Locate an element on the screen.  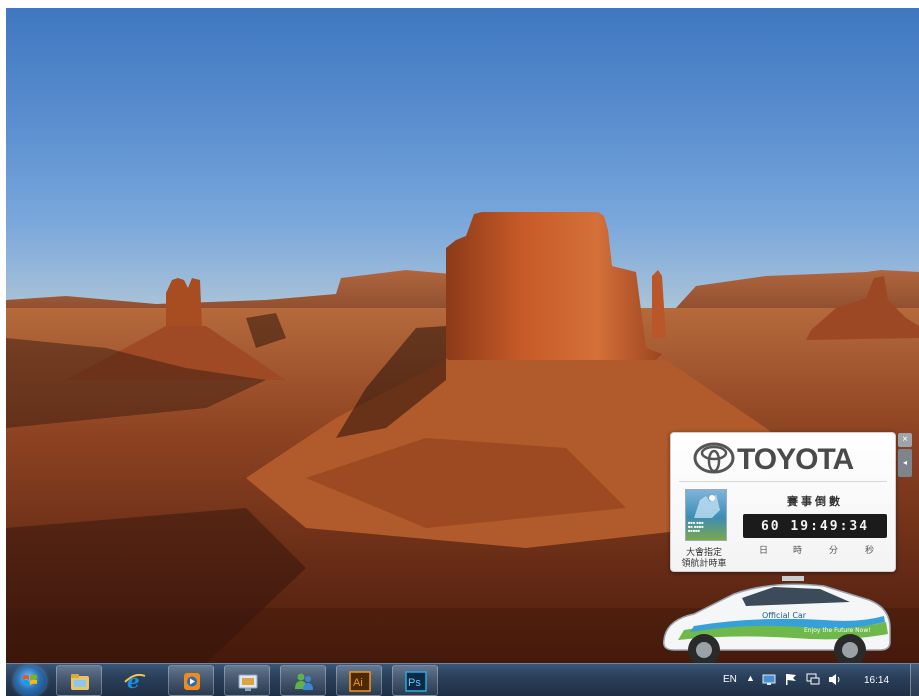
photoshop-label: Ps is located at coordinates (414, 683).